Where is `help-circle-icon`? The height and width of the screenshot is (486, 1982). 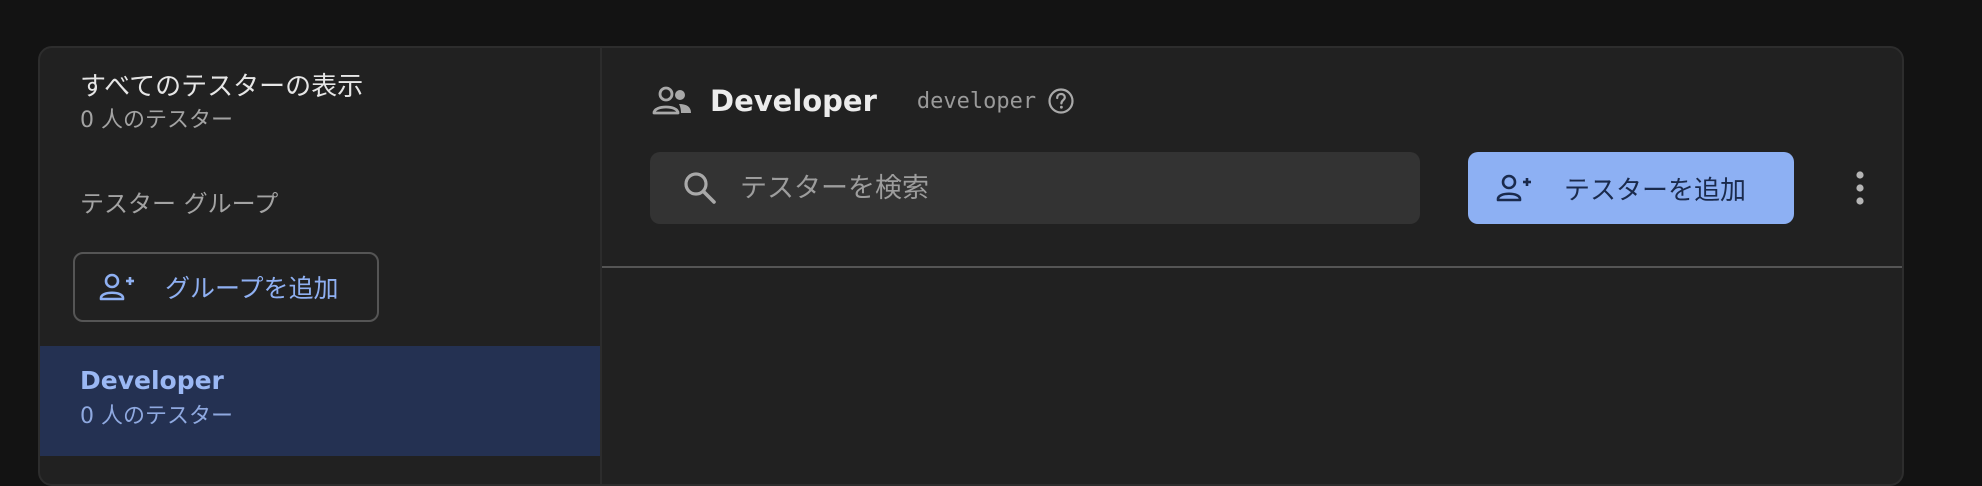 help-circle-icon is located at coordinates (1061, 101).